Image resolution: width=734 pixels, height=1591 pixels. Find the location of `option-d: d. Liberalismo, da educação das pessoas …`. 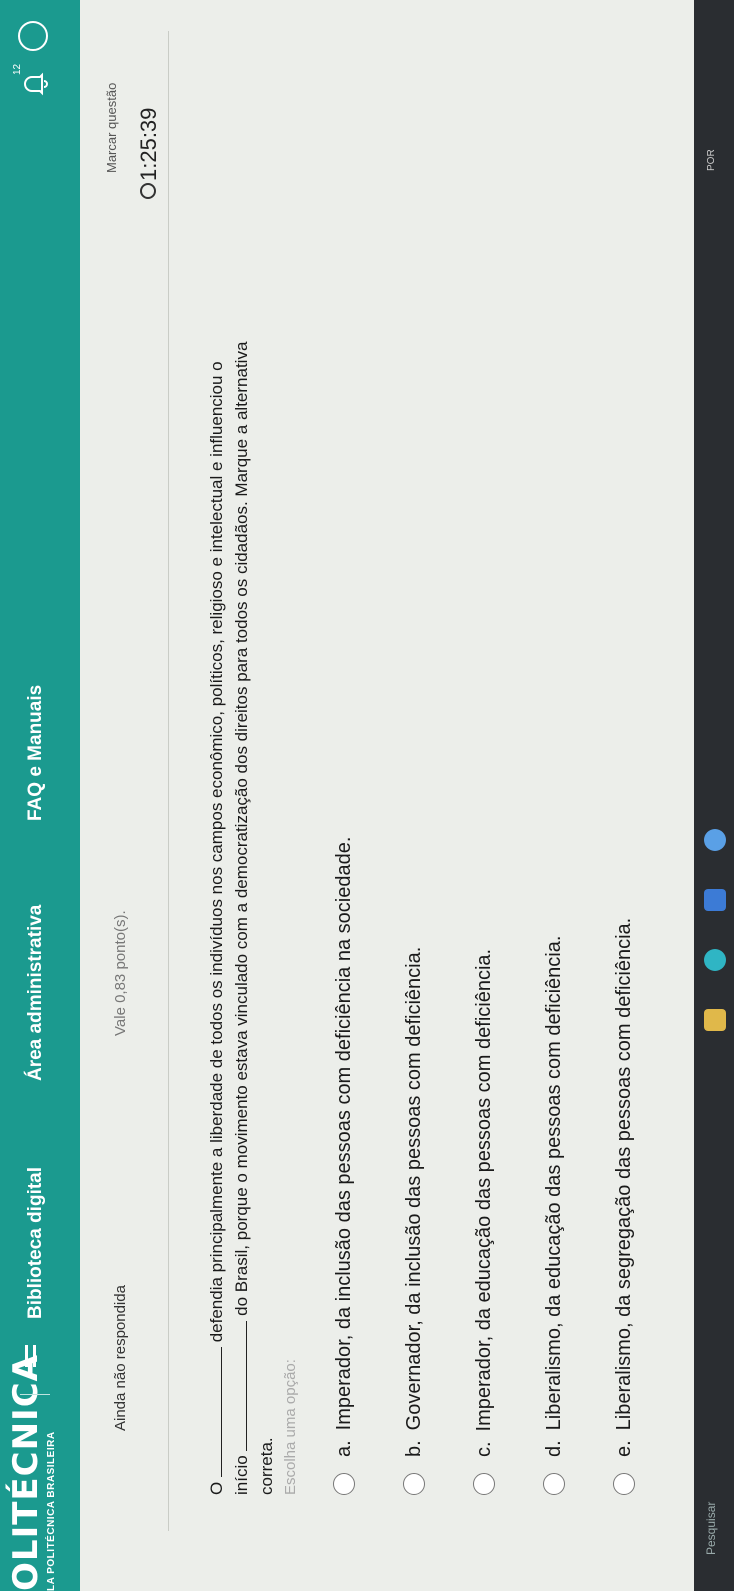

option-d: d. Liberalismo, da educação das pessoas … is located at coordinates (554, 1215).